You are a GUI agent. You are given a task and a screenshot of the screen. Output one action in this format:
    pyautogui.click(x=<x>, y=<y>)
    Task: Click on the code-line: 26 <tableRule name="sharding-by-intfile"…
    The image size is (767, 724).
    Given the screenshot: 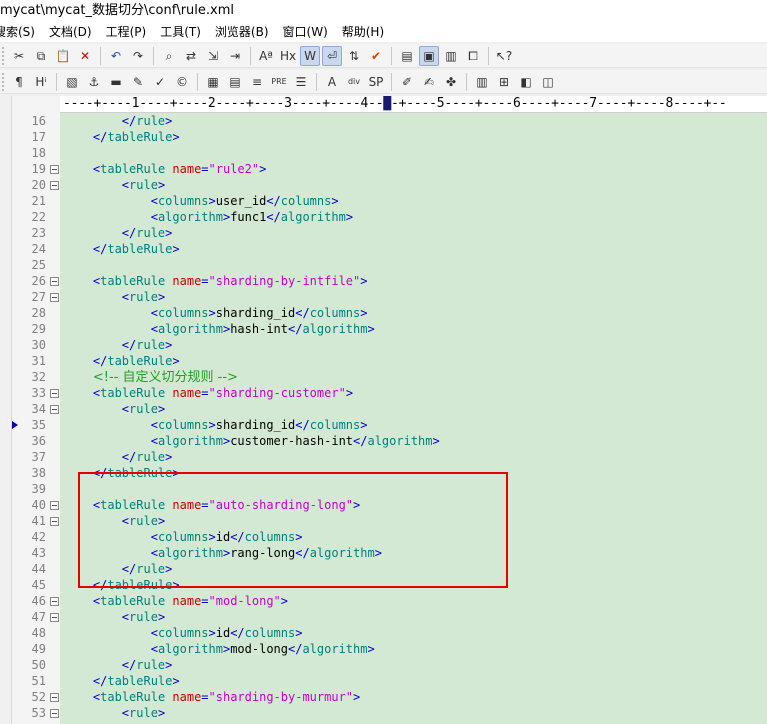 What is the action you would take?
    pyautogui.click(x=383, y=281)
    